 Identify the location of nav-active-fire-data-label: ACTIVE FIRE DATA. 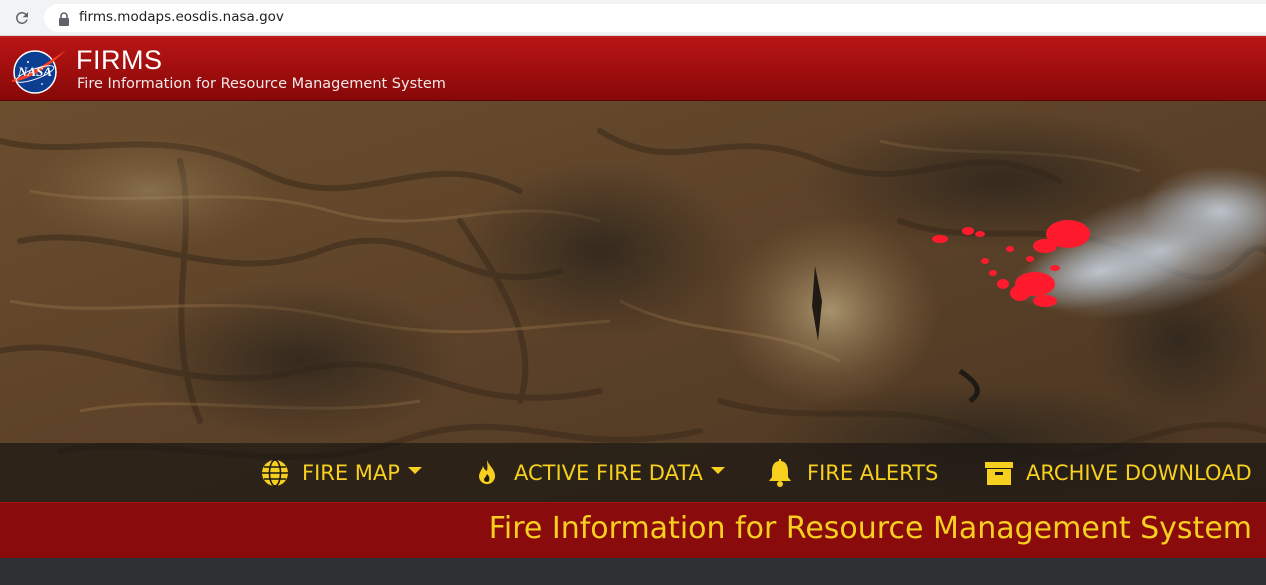
(608, 473).